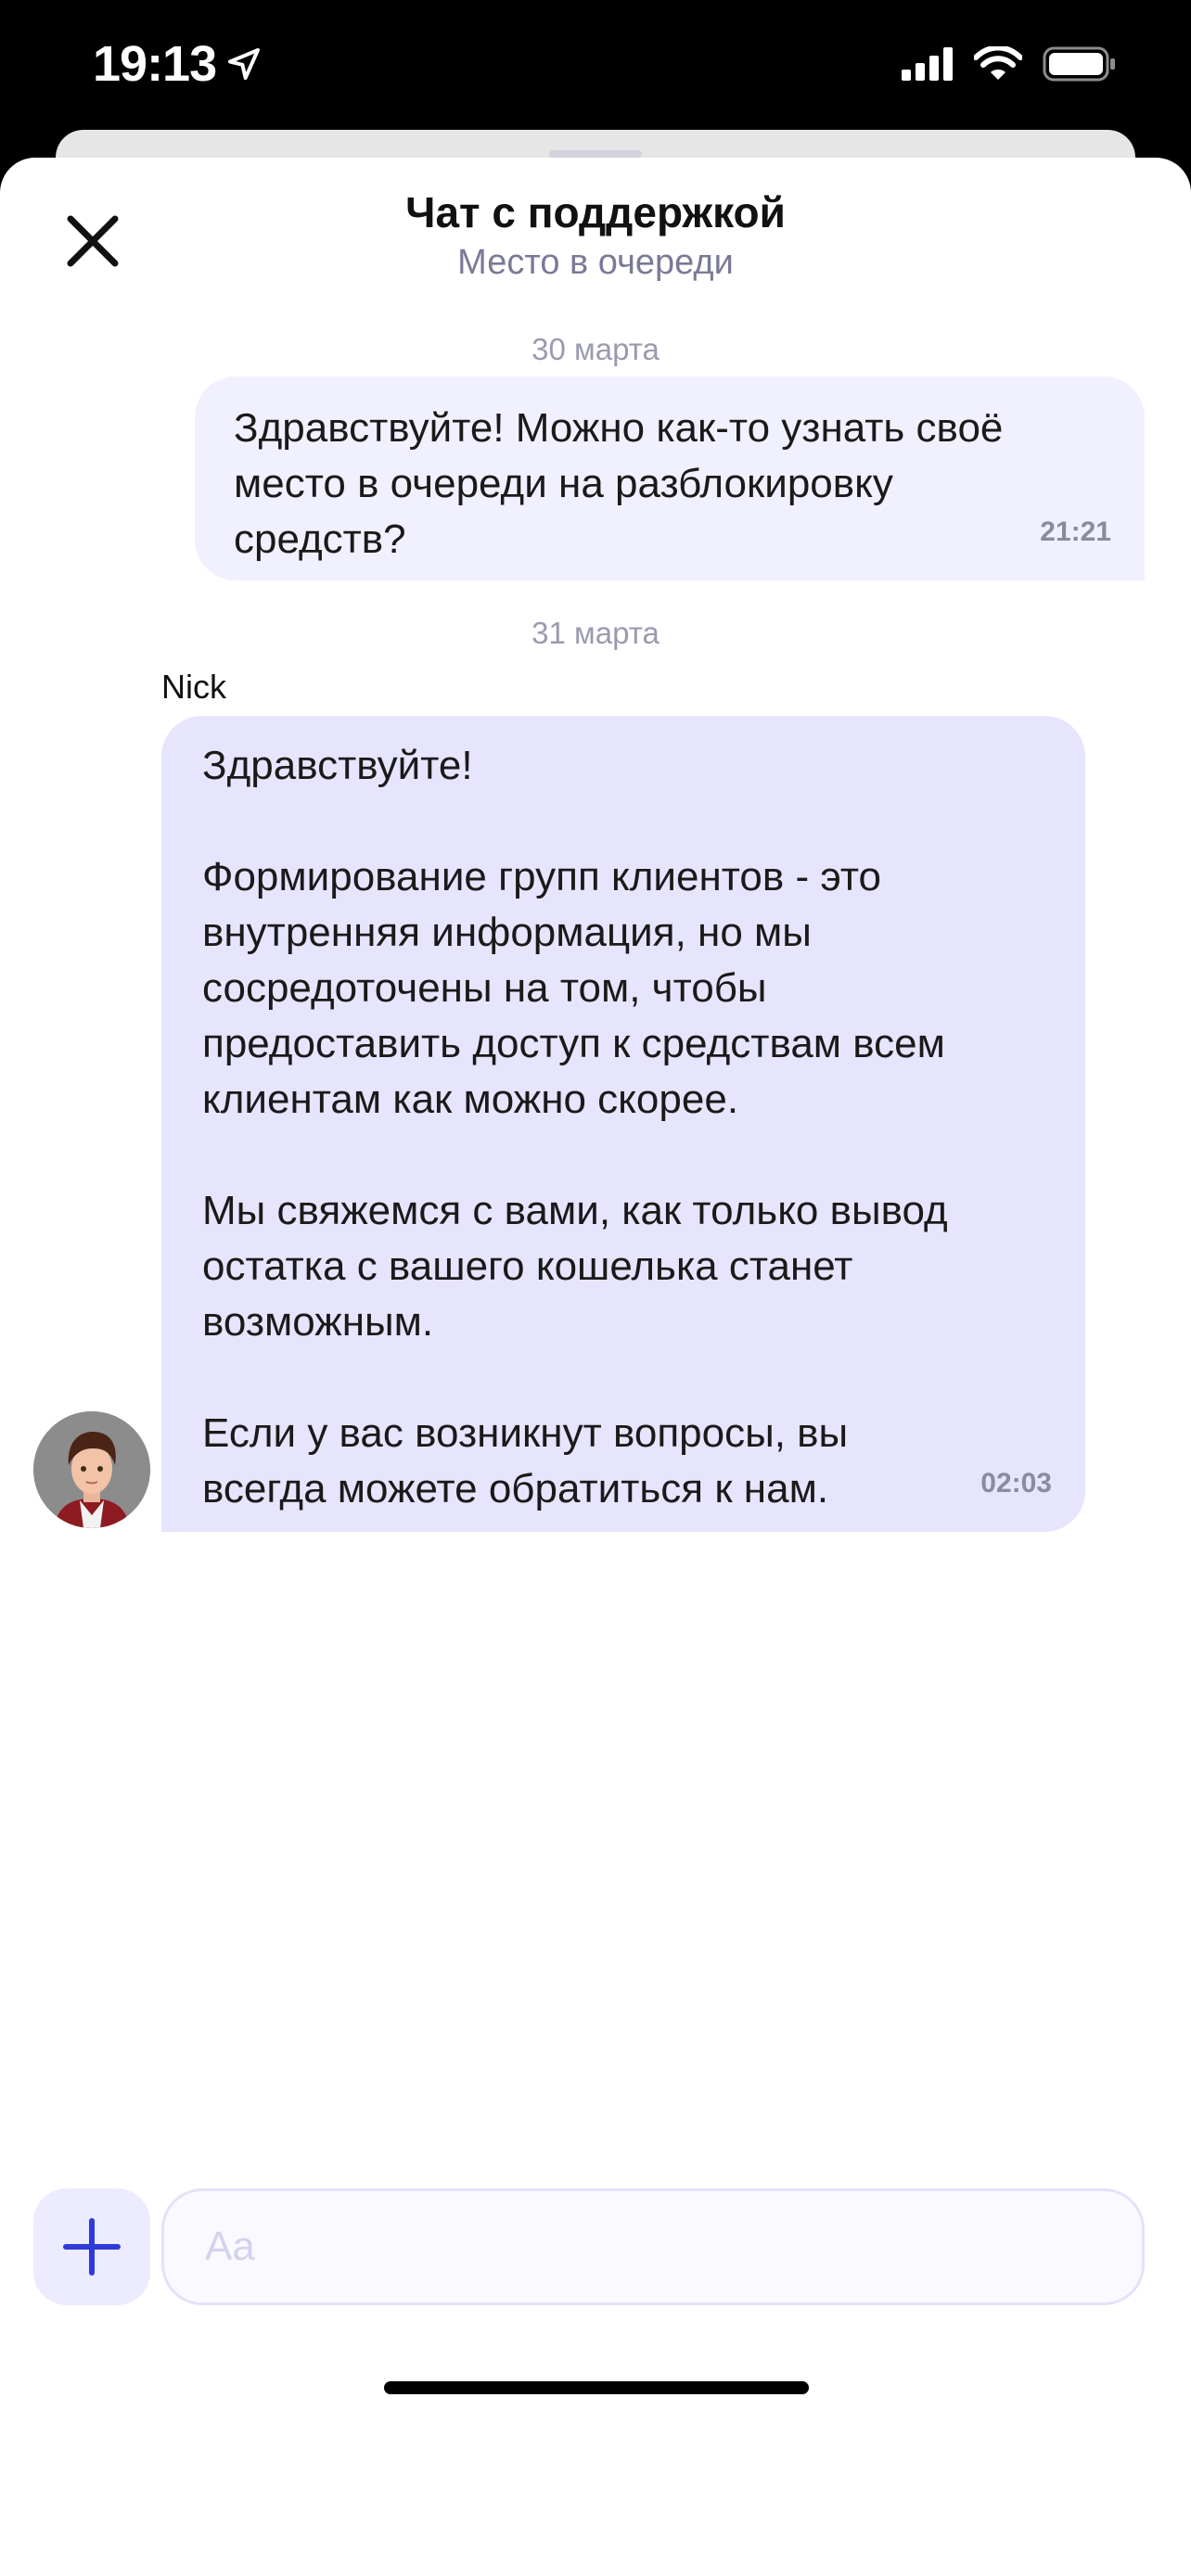  What do you see at coordinates (927, 64) in the screenshot?
I see `cellular-signal-icon` at bounding box center [927, 64].